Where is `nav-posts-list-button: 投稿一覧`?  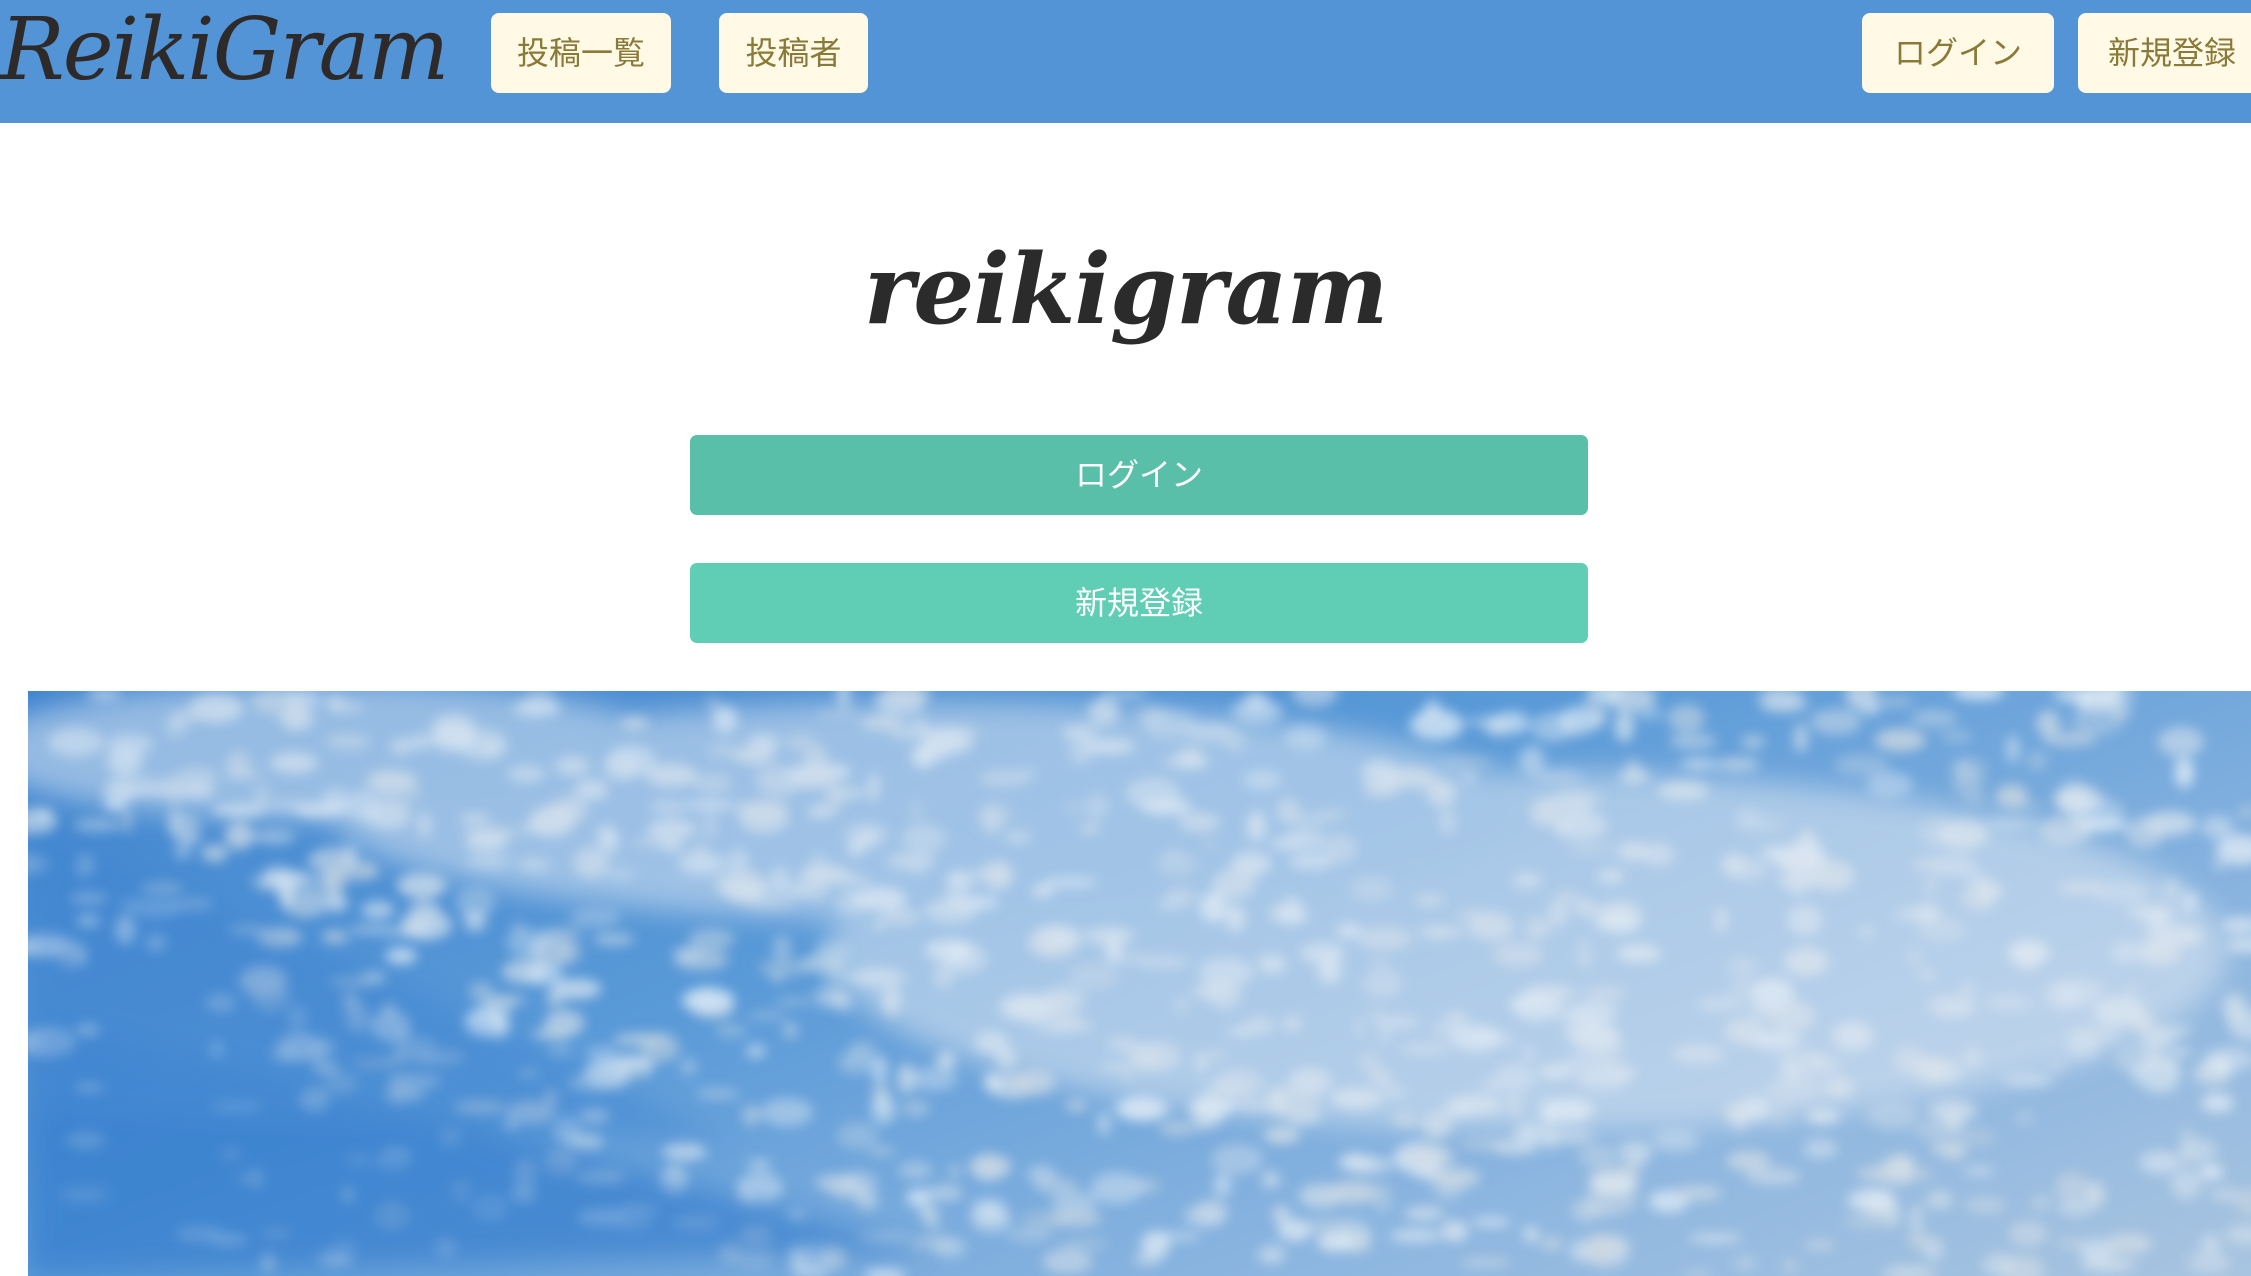 nav-posts-list-button: 投稿一覧 is located at coordinates (581, 53).